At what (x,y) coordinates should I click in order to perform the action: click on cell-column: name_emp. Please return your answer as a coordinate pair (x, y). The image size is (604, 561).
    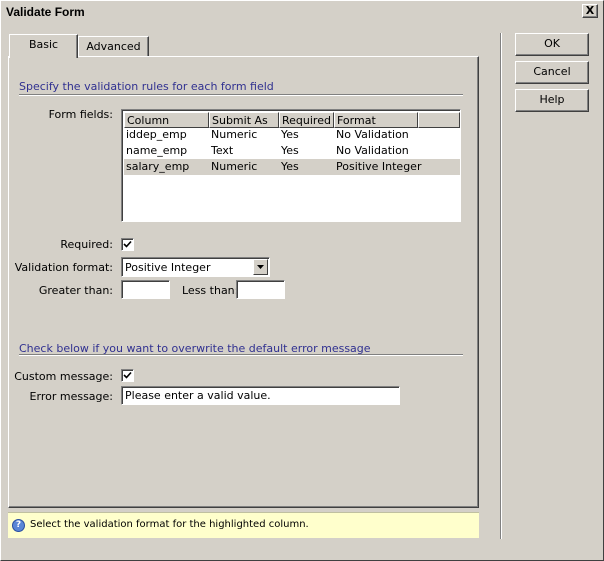
    Looking at the image, I should click on (157, 150).